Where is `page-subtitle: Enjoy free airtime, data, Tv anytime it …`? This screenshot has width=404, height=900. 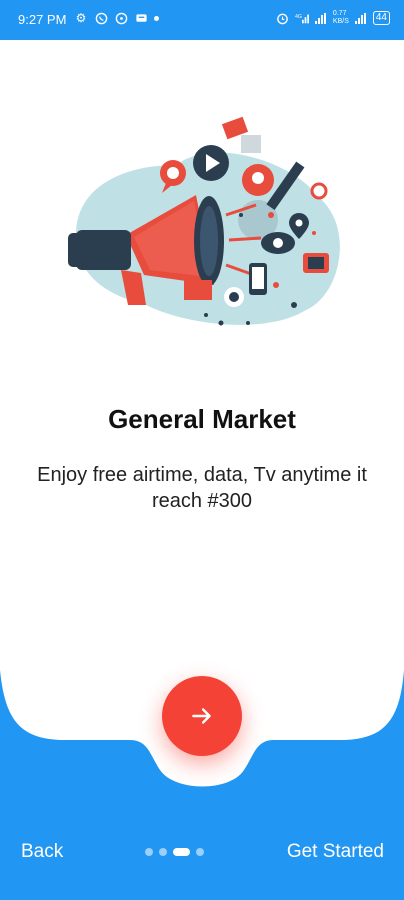
page-subtitle: Enjoy free airtime, data, Tv anytime it … is located at coordinates (202, 488).